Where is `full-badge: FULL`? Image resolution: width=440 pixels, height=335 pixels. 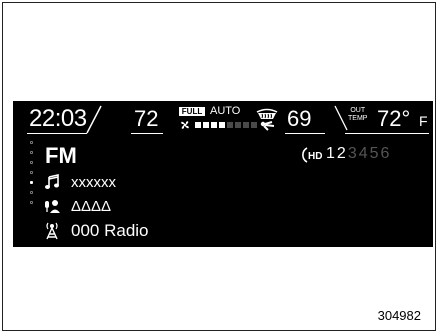 full-badge: FULL is located at coordinates (192, 111).